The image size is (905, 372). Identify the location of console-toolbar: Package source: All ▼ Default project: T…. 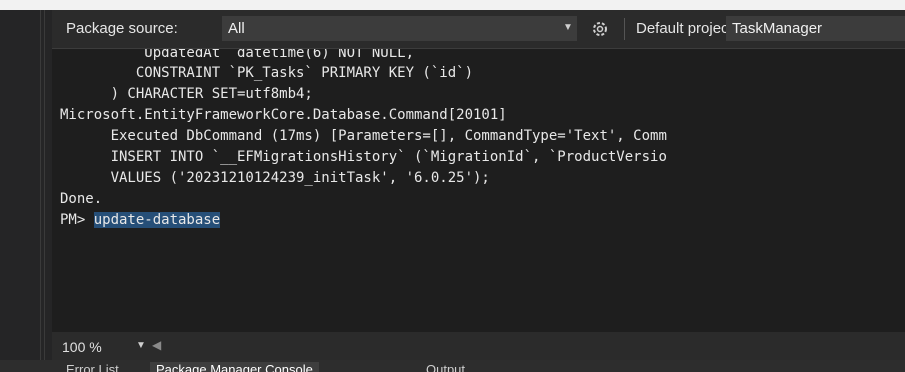
(478, 29).